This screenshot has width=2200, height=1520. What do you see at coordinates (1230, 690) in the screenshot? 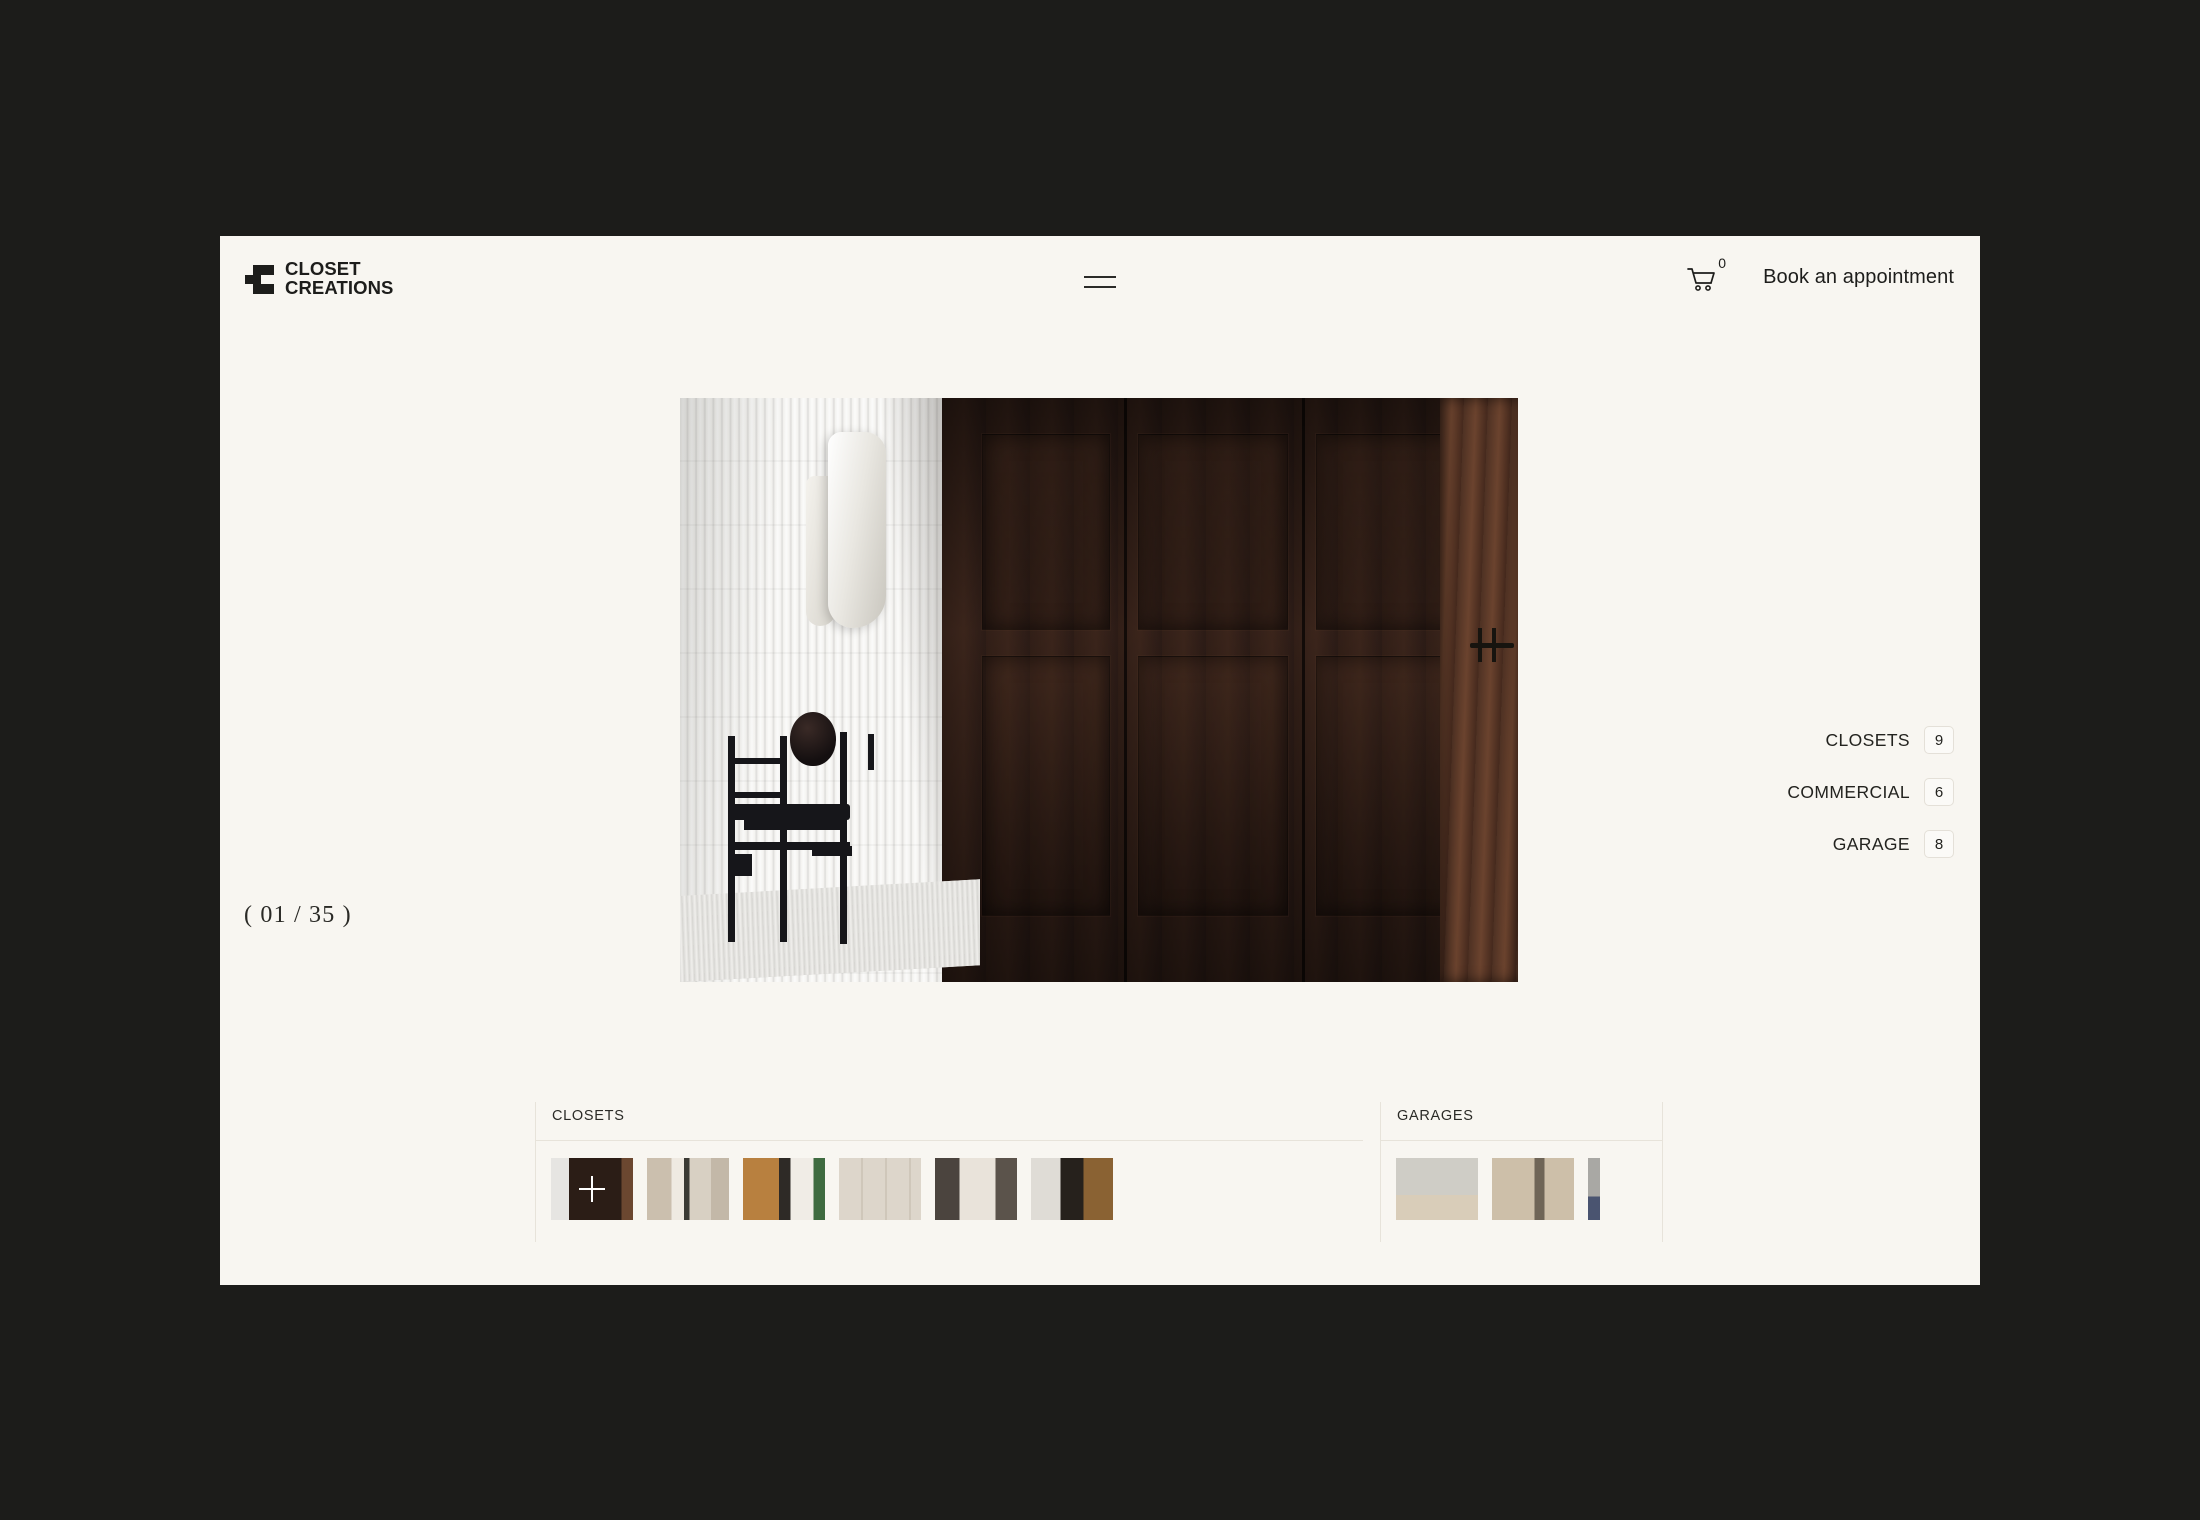
I see `hero-wood-closet` at bounding box center [1230, 690].